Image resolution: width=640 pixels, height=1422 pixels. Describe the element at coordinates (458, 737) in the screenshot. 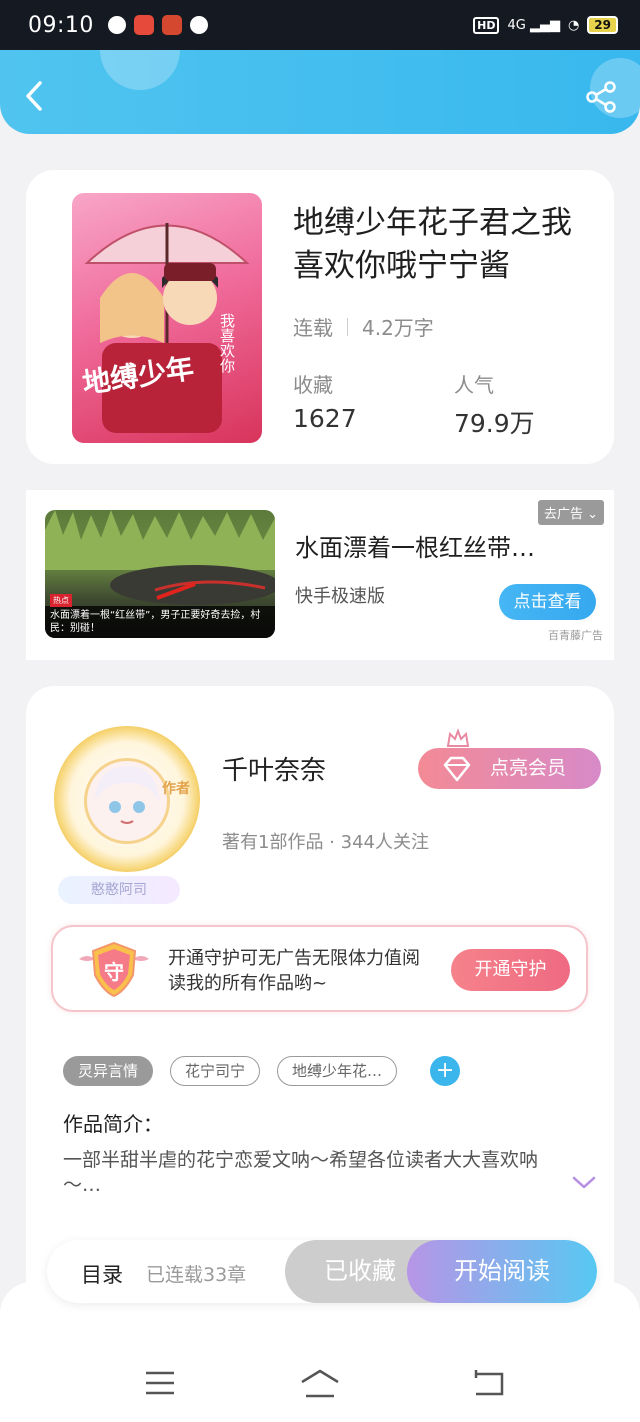

I see `crown-icon` at that location.